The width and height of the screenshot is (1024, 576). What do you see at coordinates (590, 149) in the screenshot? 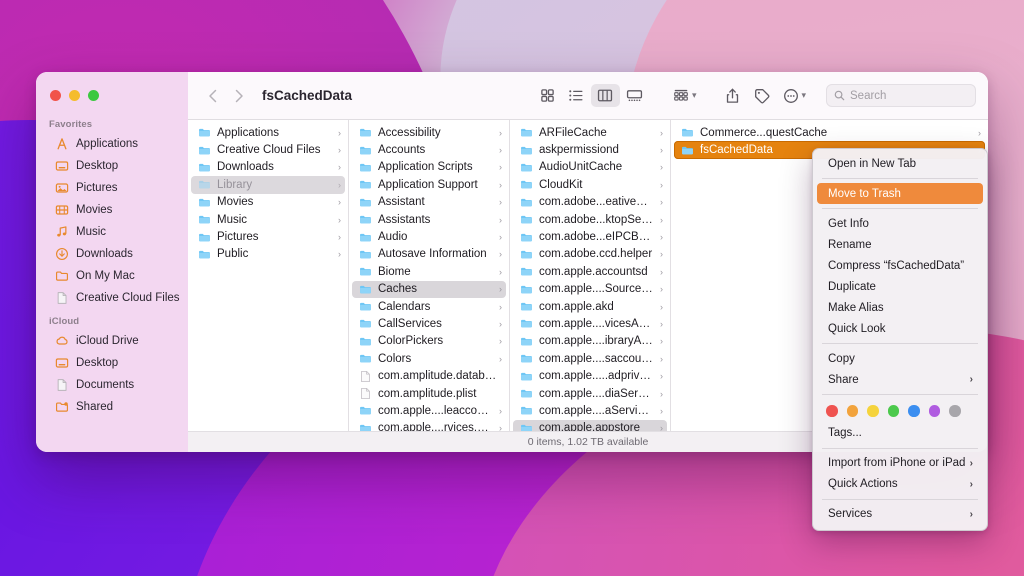
I see `file-row: askpermissiond ›` at bounding box center [590, 149].